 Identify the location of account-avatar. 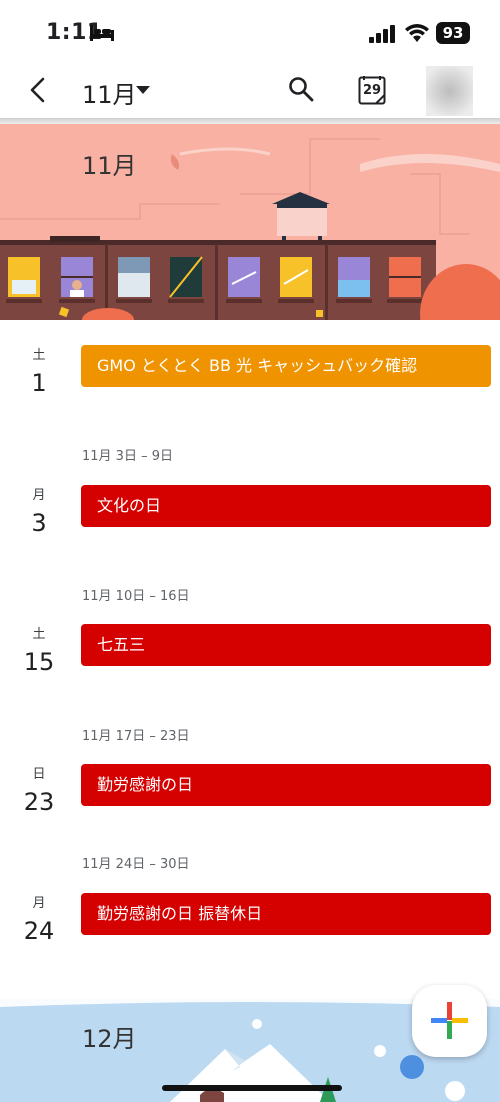
(449, 91).